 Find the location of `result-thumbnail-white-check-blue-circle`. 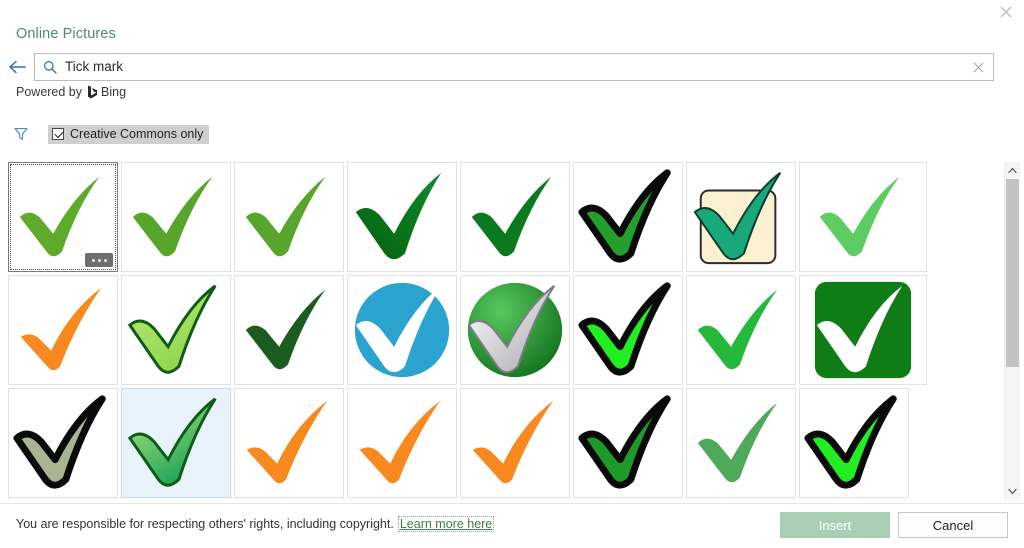

result-thumbnail-white-check-blue-circle is located at coordinates (402, 330).